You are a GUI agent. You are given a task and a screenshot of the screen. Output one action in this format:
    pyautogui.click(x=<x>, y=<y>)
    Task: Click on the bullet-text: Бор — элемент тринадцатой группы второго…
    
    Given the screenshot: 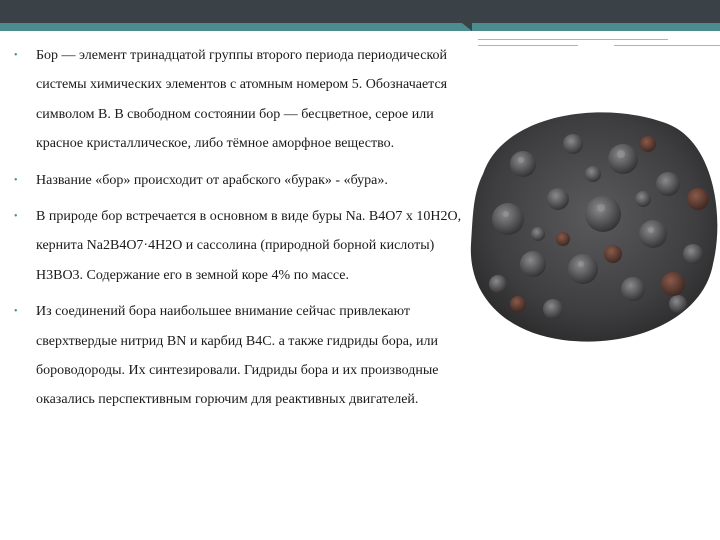 What is the action you would take?
    pyautogui.click(x=242, y=100)
    